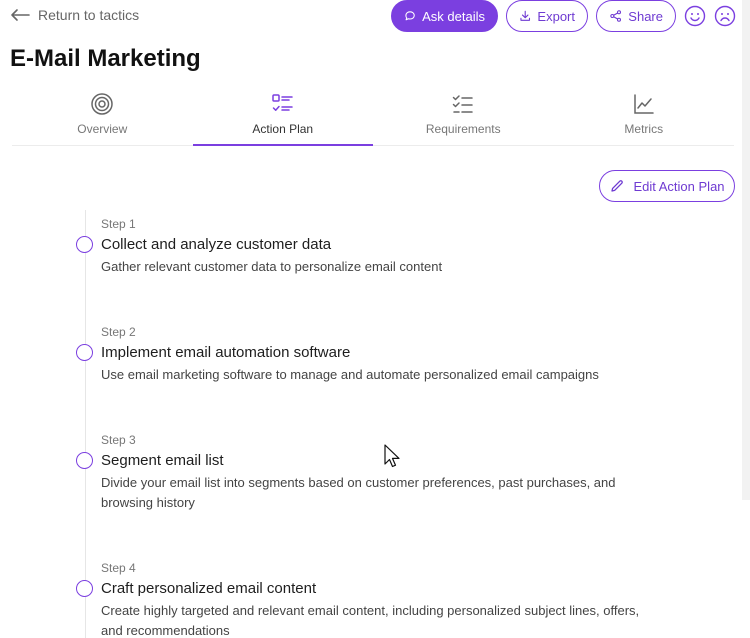 The image size is (750, 638). I want to click on step-title: Collect and analyze customer data, so click(216, 244).